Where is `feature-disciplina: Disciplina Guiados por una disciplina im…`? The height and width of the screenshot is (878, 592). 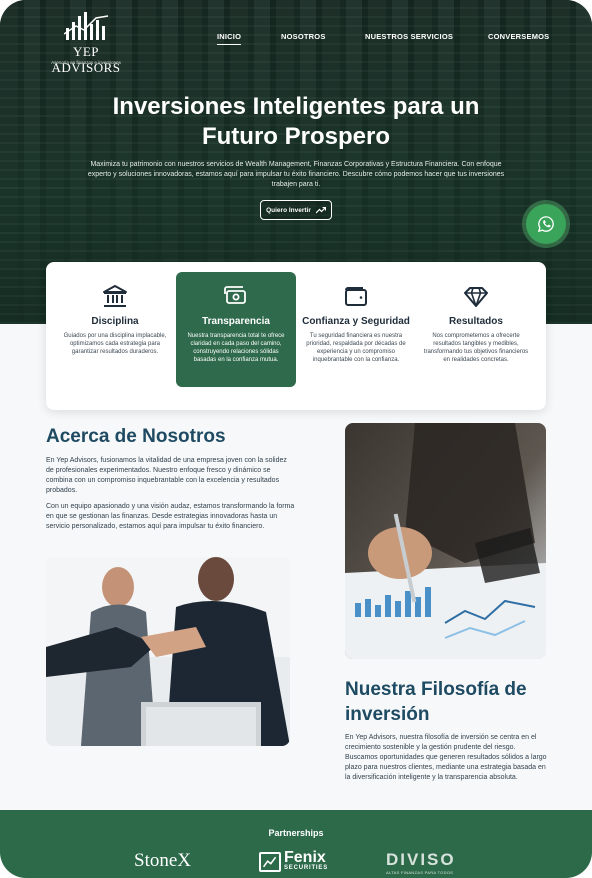 feature-disciplina: Disciplina Guiados por una disciplina im… is located at coordinates (115, 329).